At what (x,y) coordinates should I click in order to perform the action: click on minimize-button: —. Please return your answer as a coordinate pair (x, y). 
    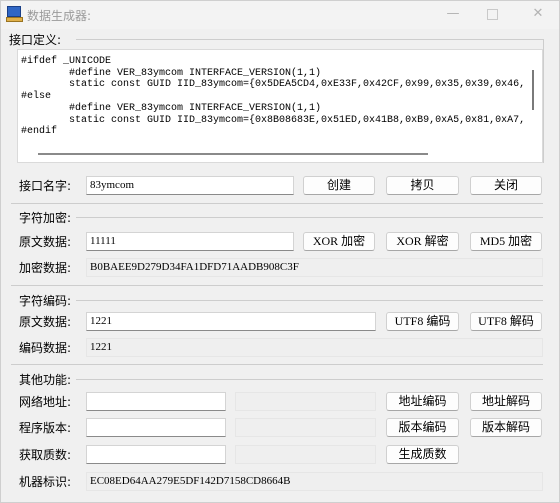
    Looking at the image, I should click on (453, 14).